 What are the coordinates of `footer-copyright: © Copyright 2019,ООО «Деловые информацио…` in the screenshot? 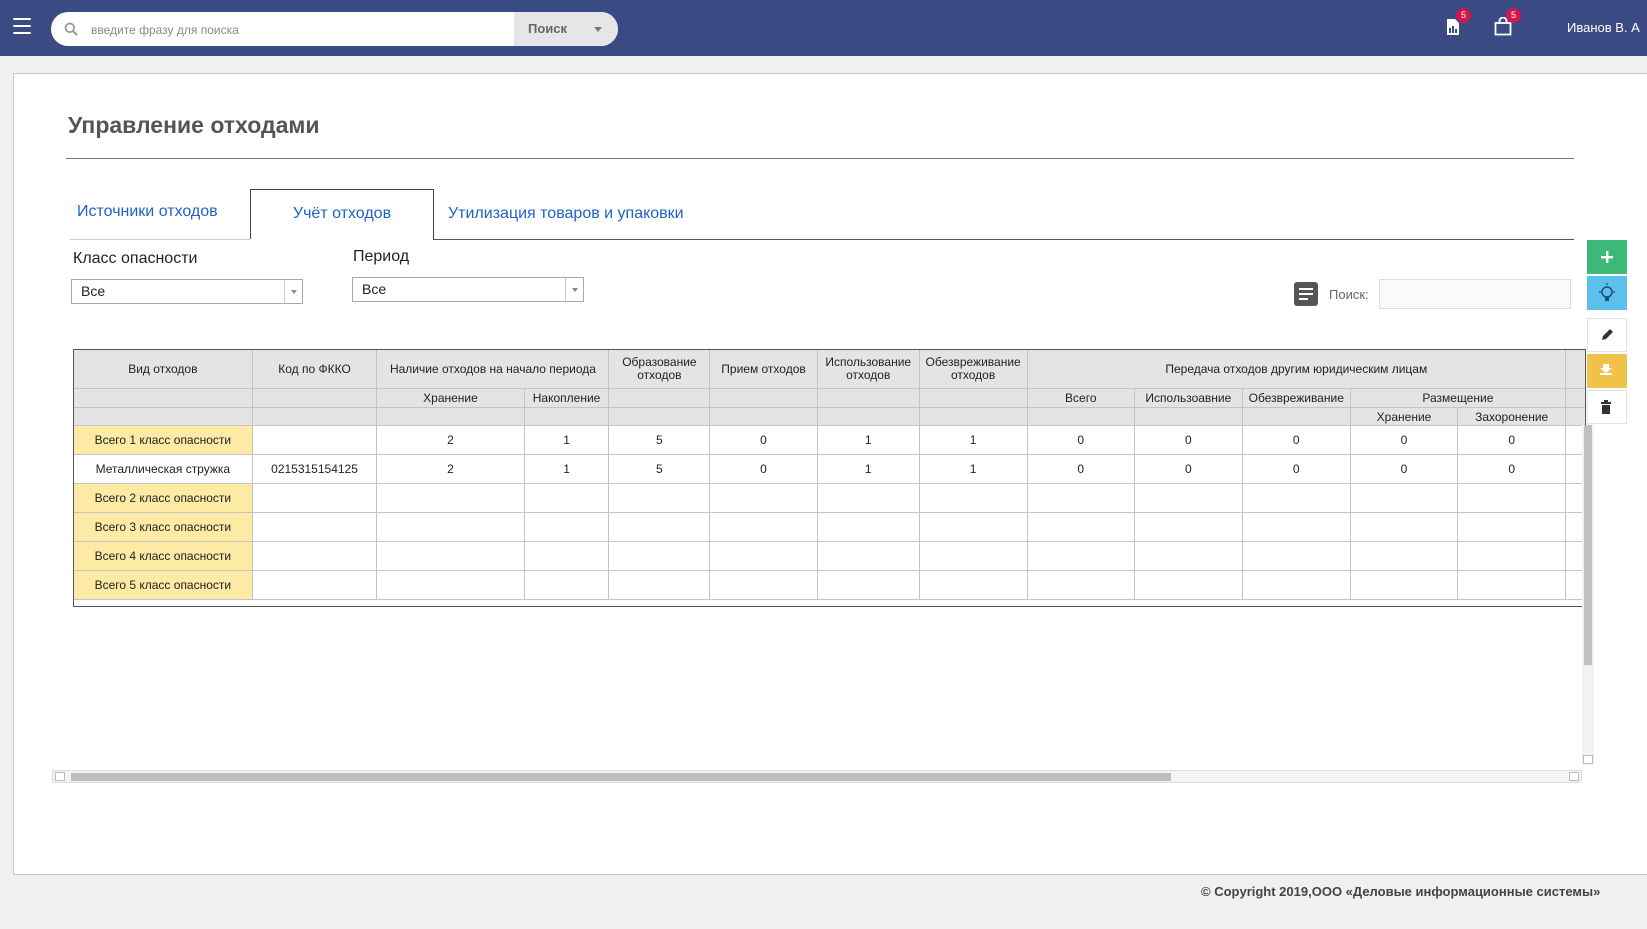 It's located at (1401, 891).